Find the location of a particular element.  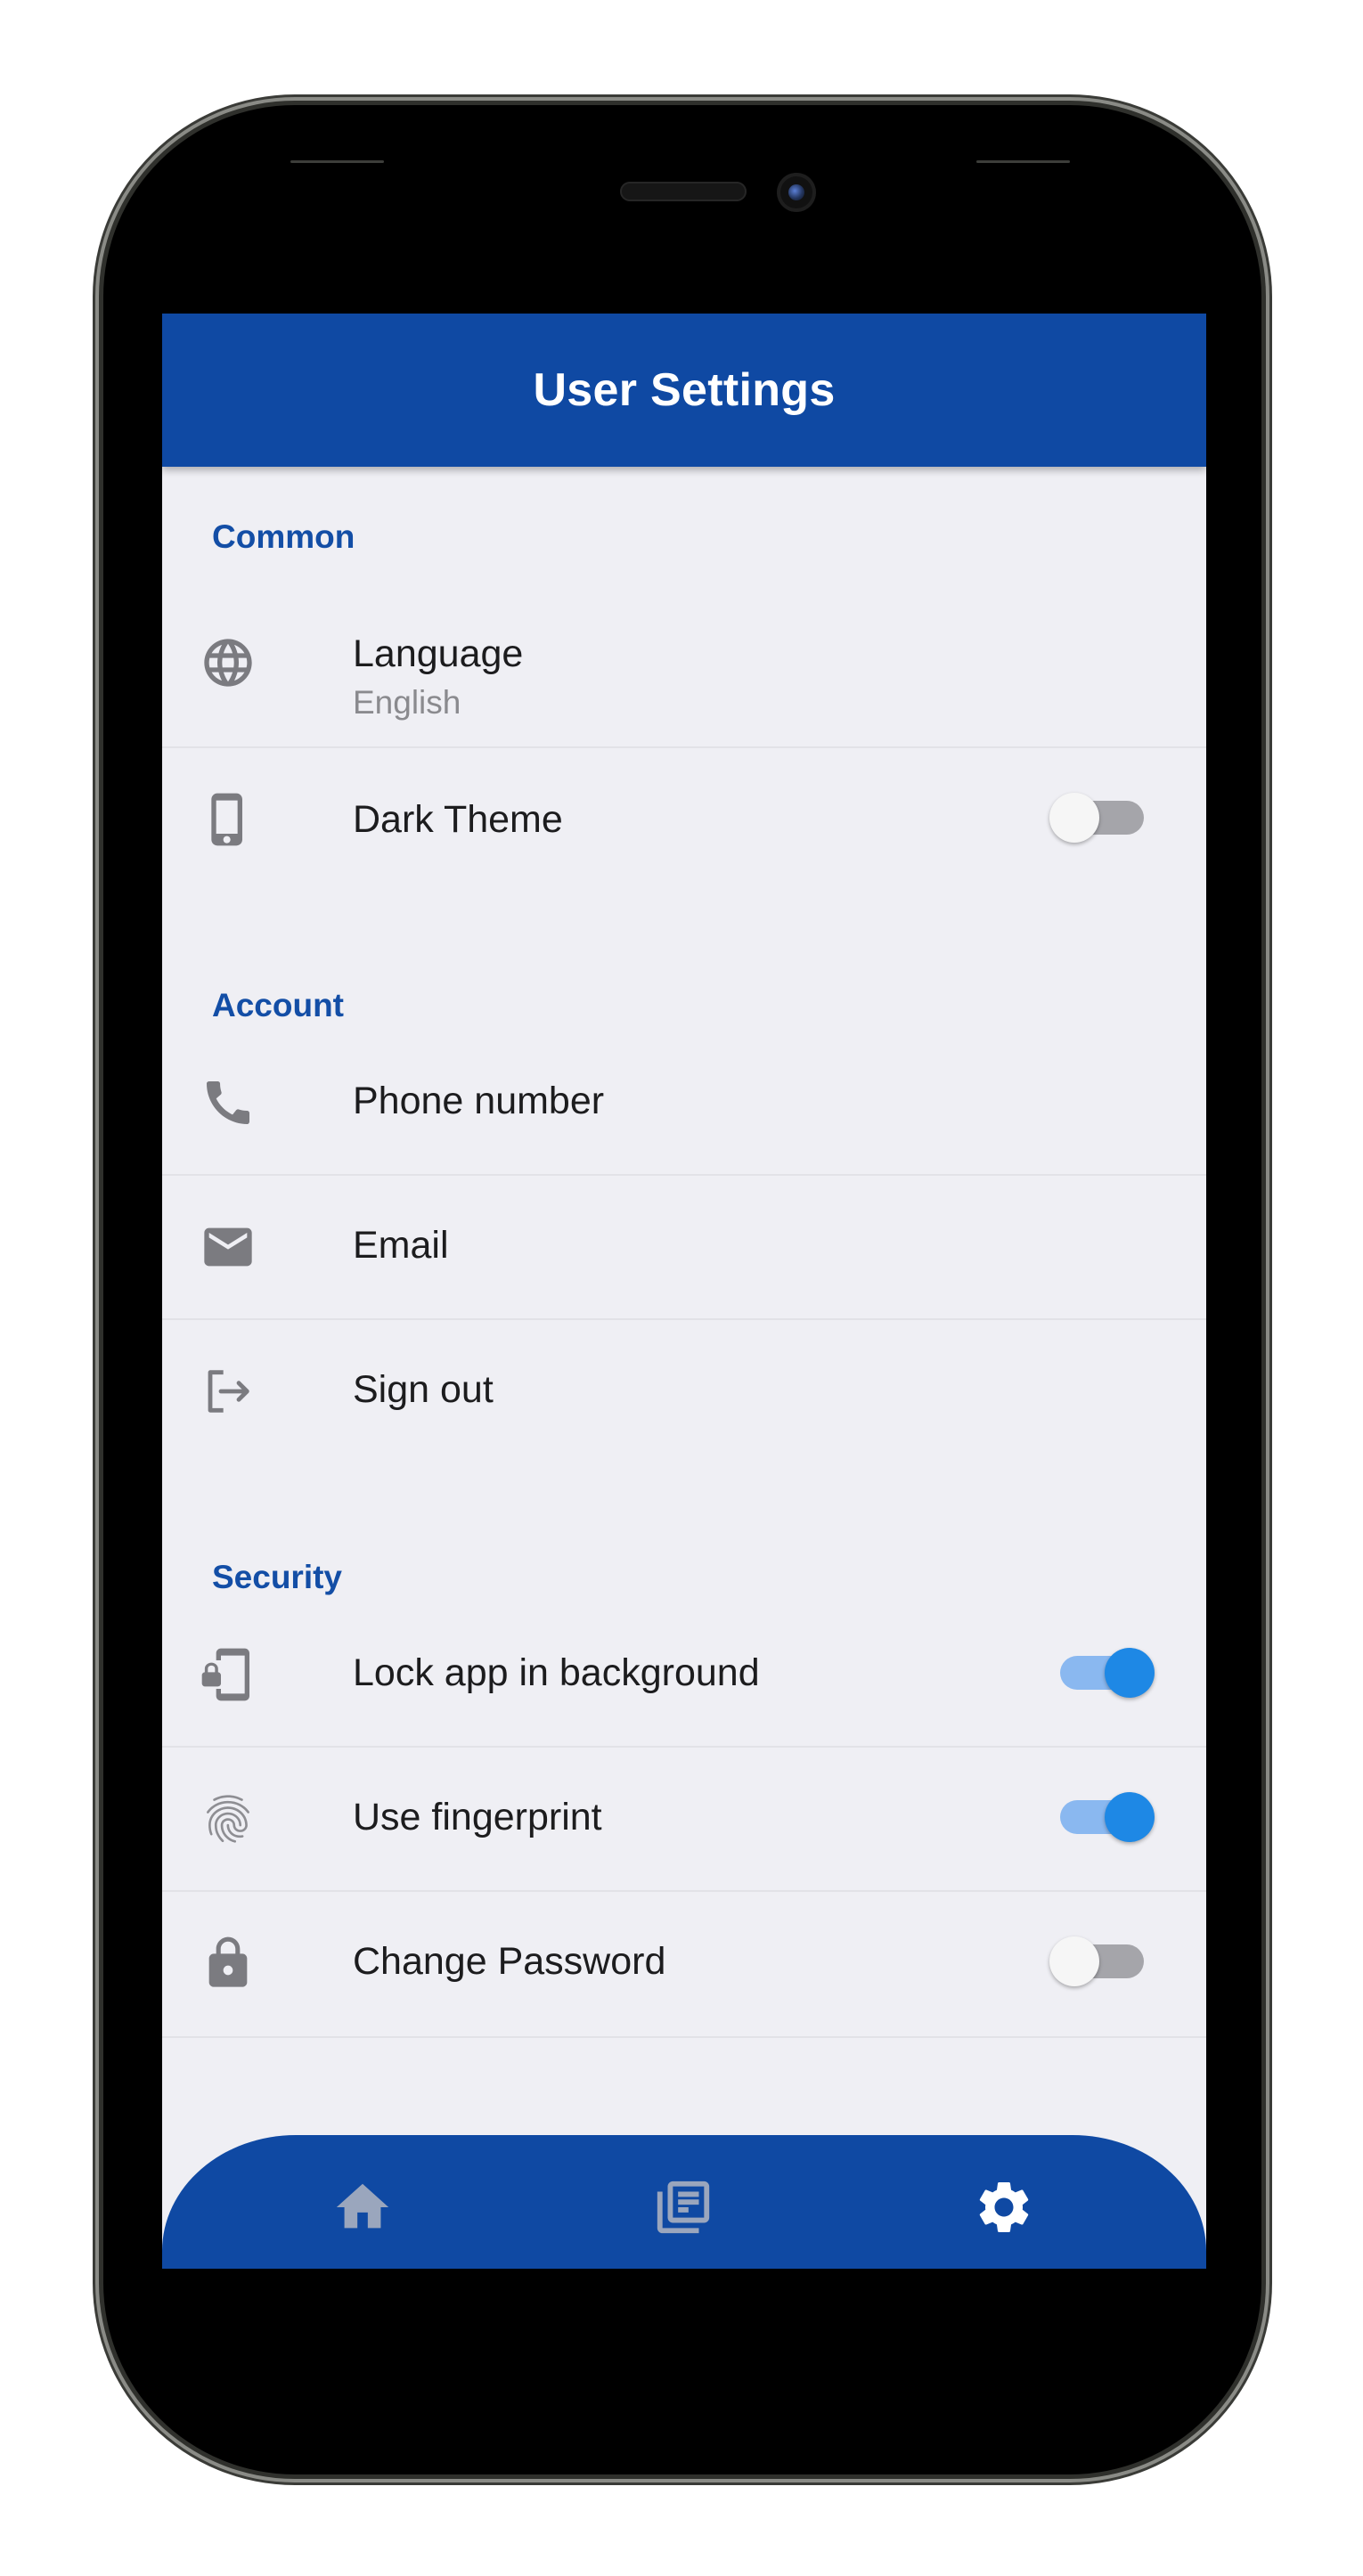

settings-tile-email: Email is located at coordinates (684, 1248).